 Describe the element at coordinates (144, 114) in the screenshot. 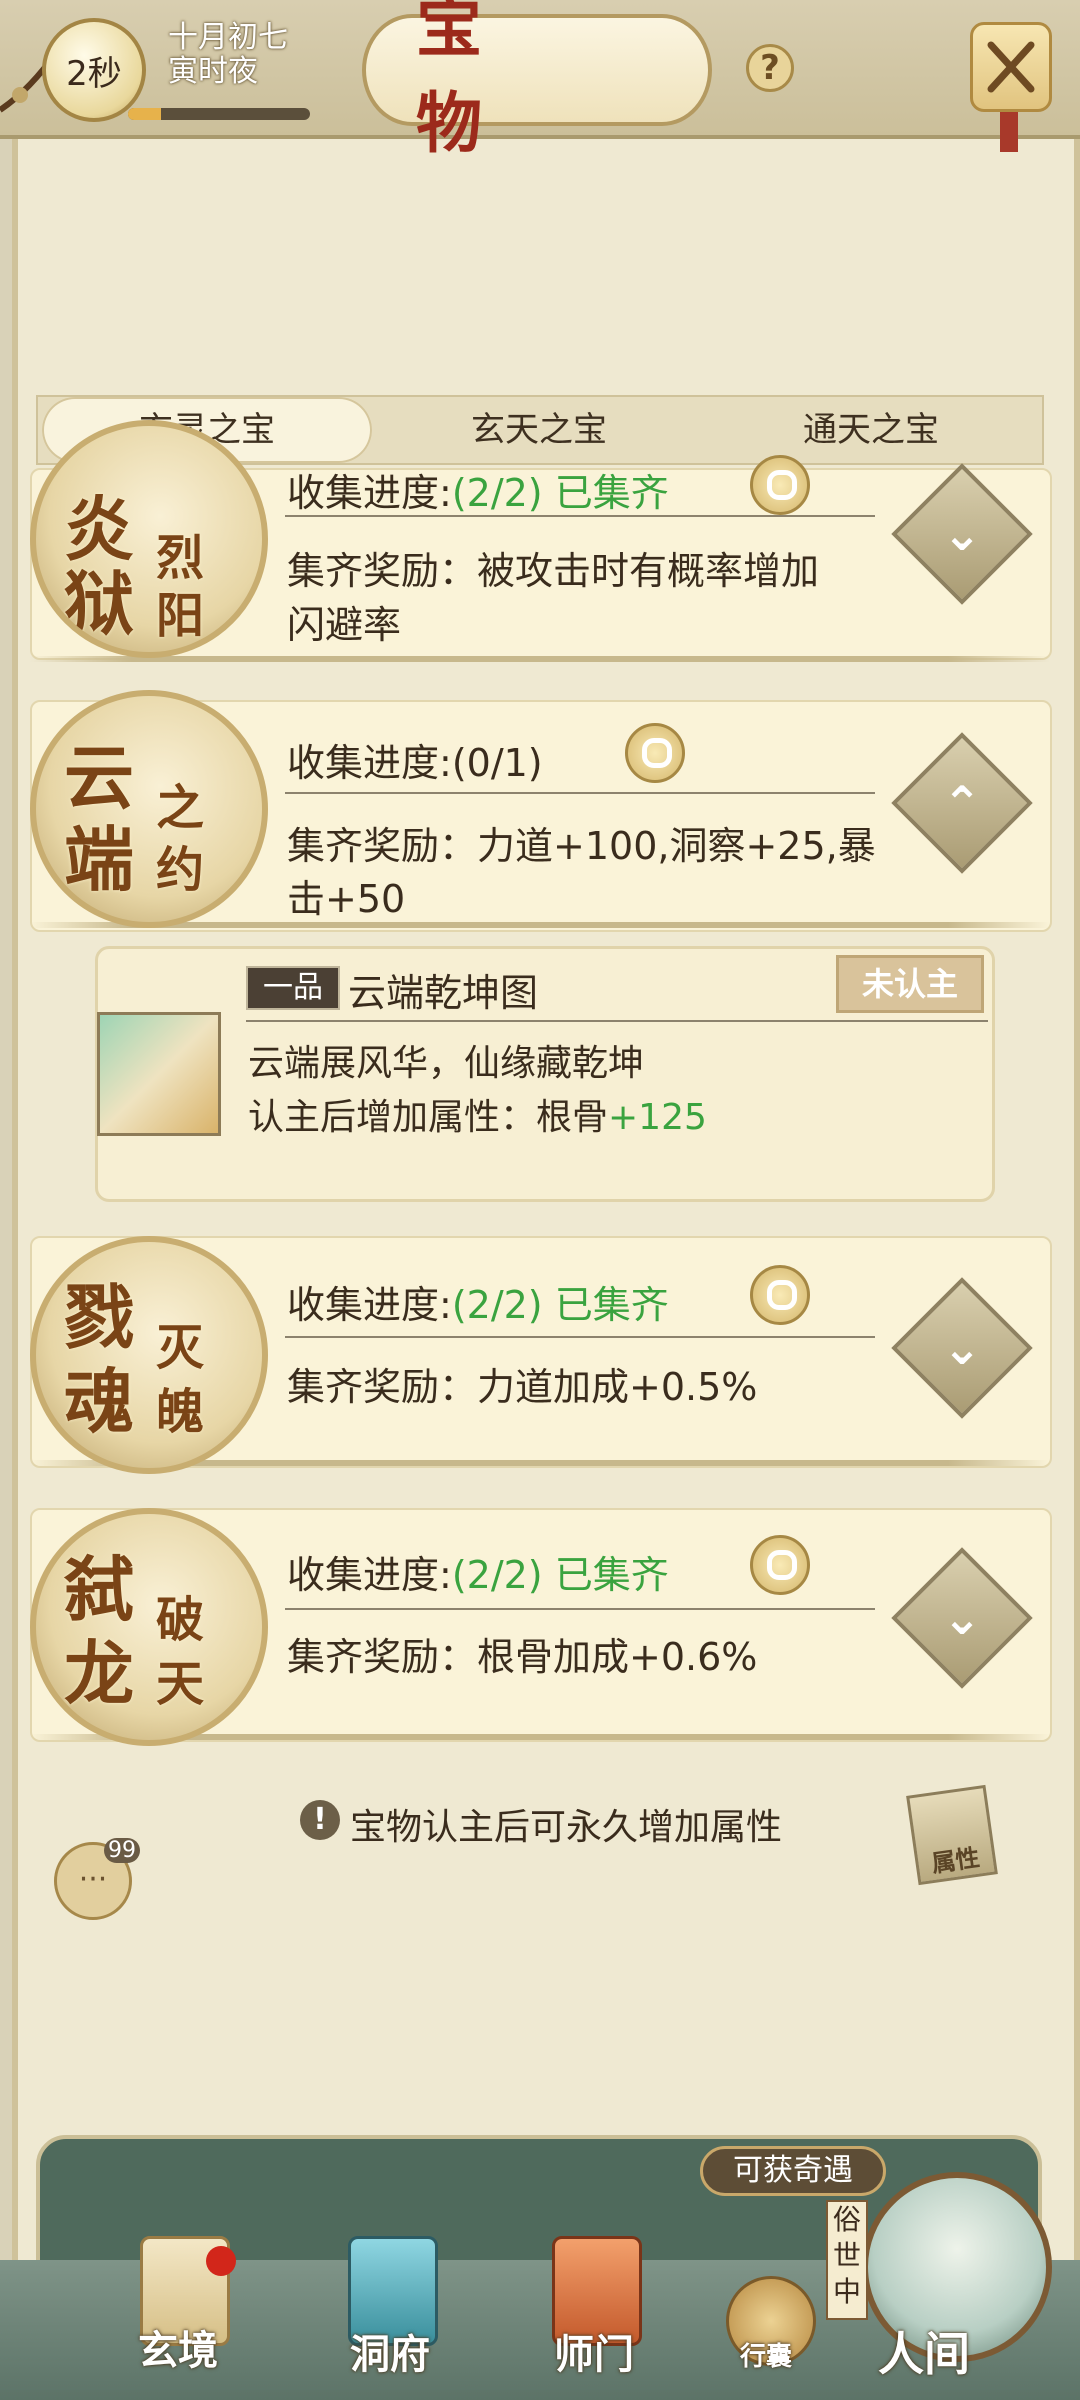

I see `time-progress-fill` at that location.